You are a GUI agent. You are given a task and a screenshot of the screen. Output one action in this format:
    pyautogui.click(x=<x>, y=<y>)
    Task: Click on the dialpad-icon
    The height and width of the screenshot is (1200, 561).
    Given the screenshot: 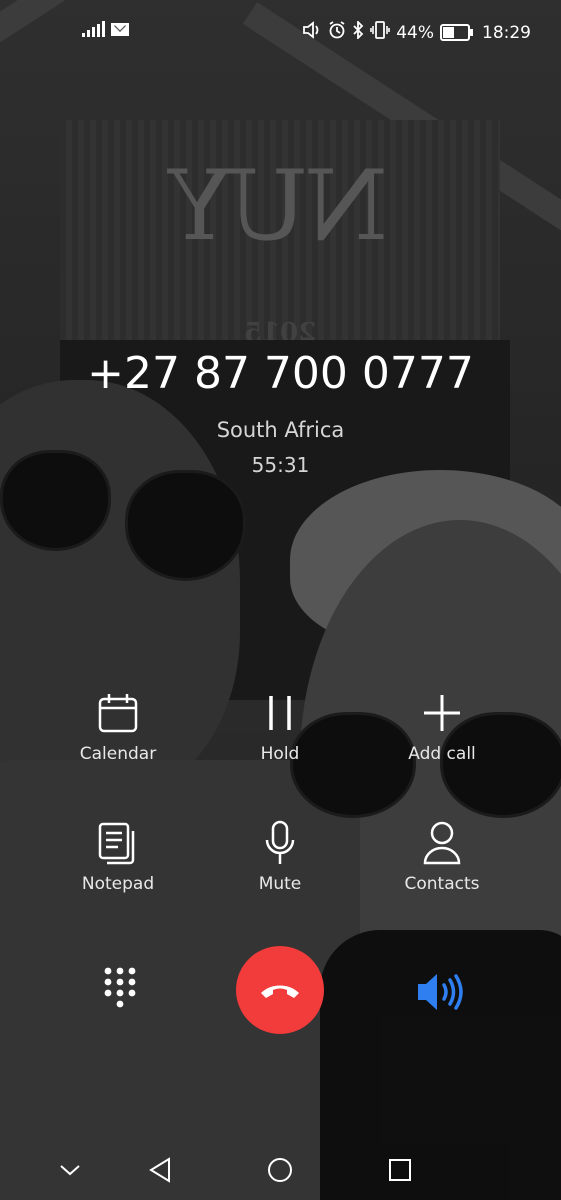 What is the action you would take?
    pyautogui.click(x=120, y=987)
    